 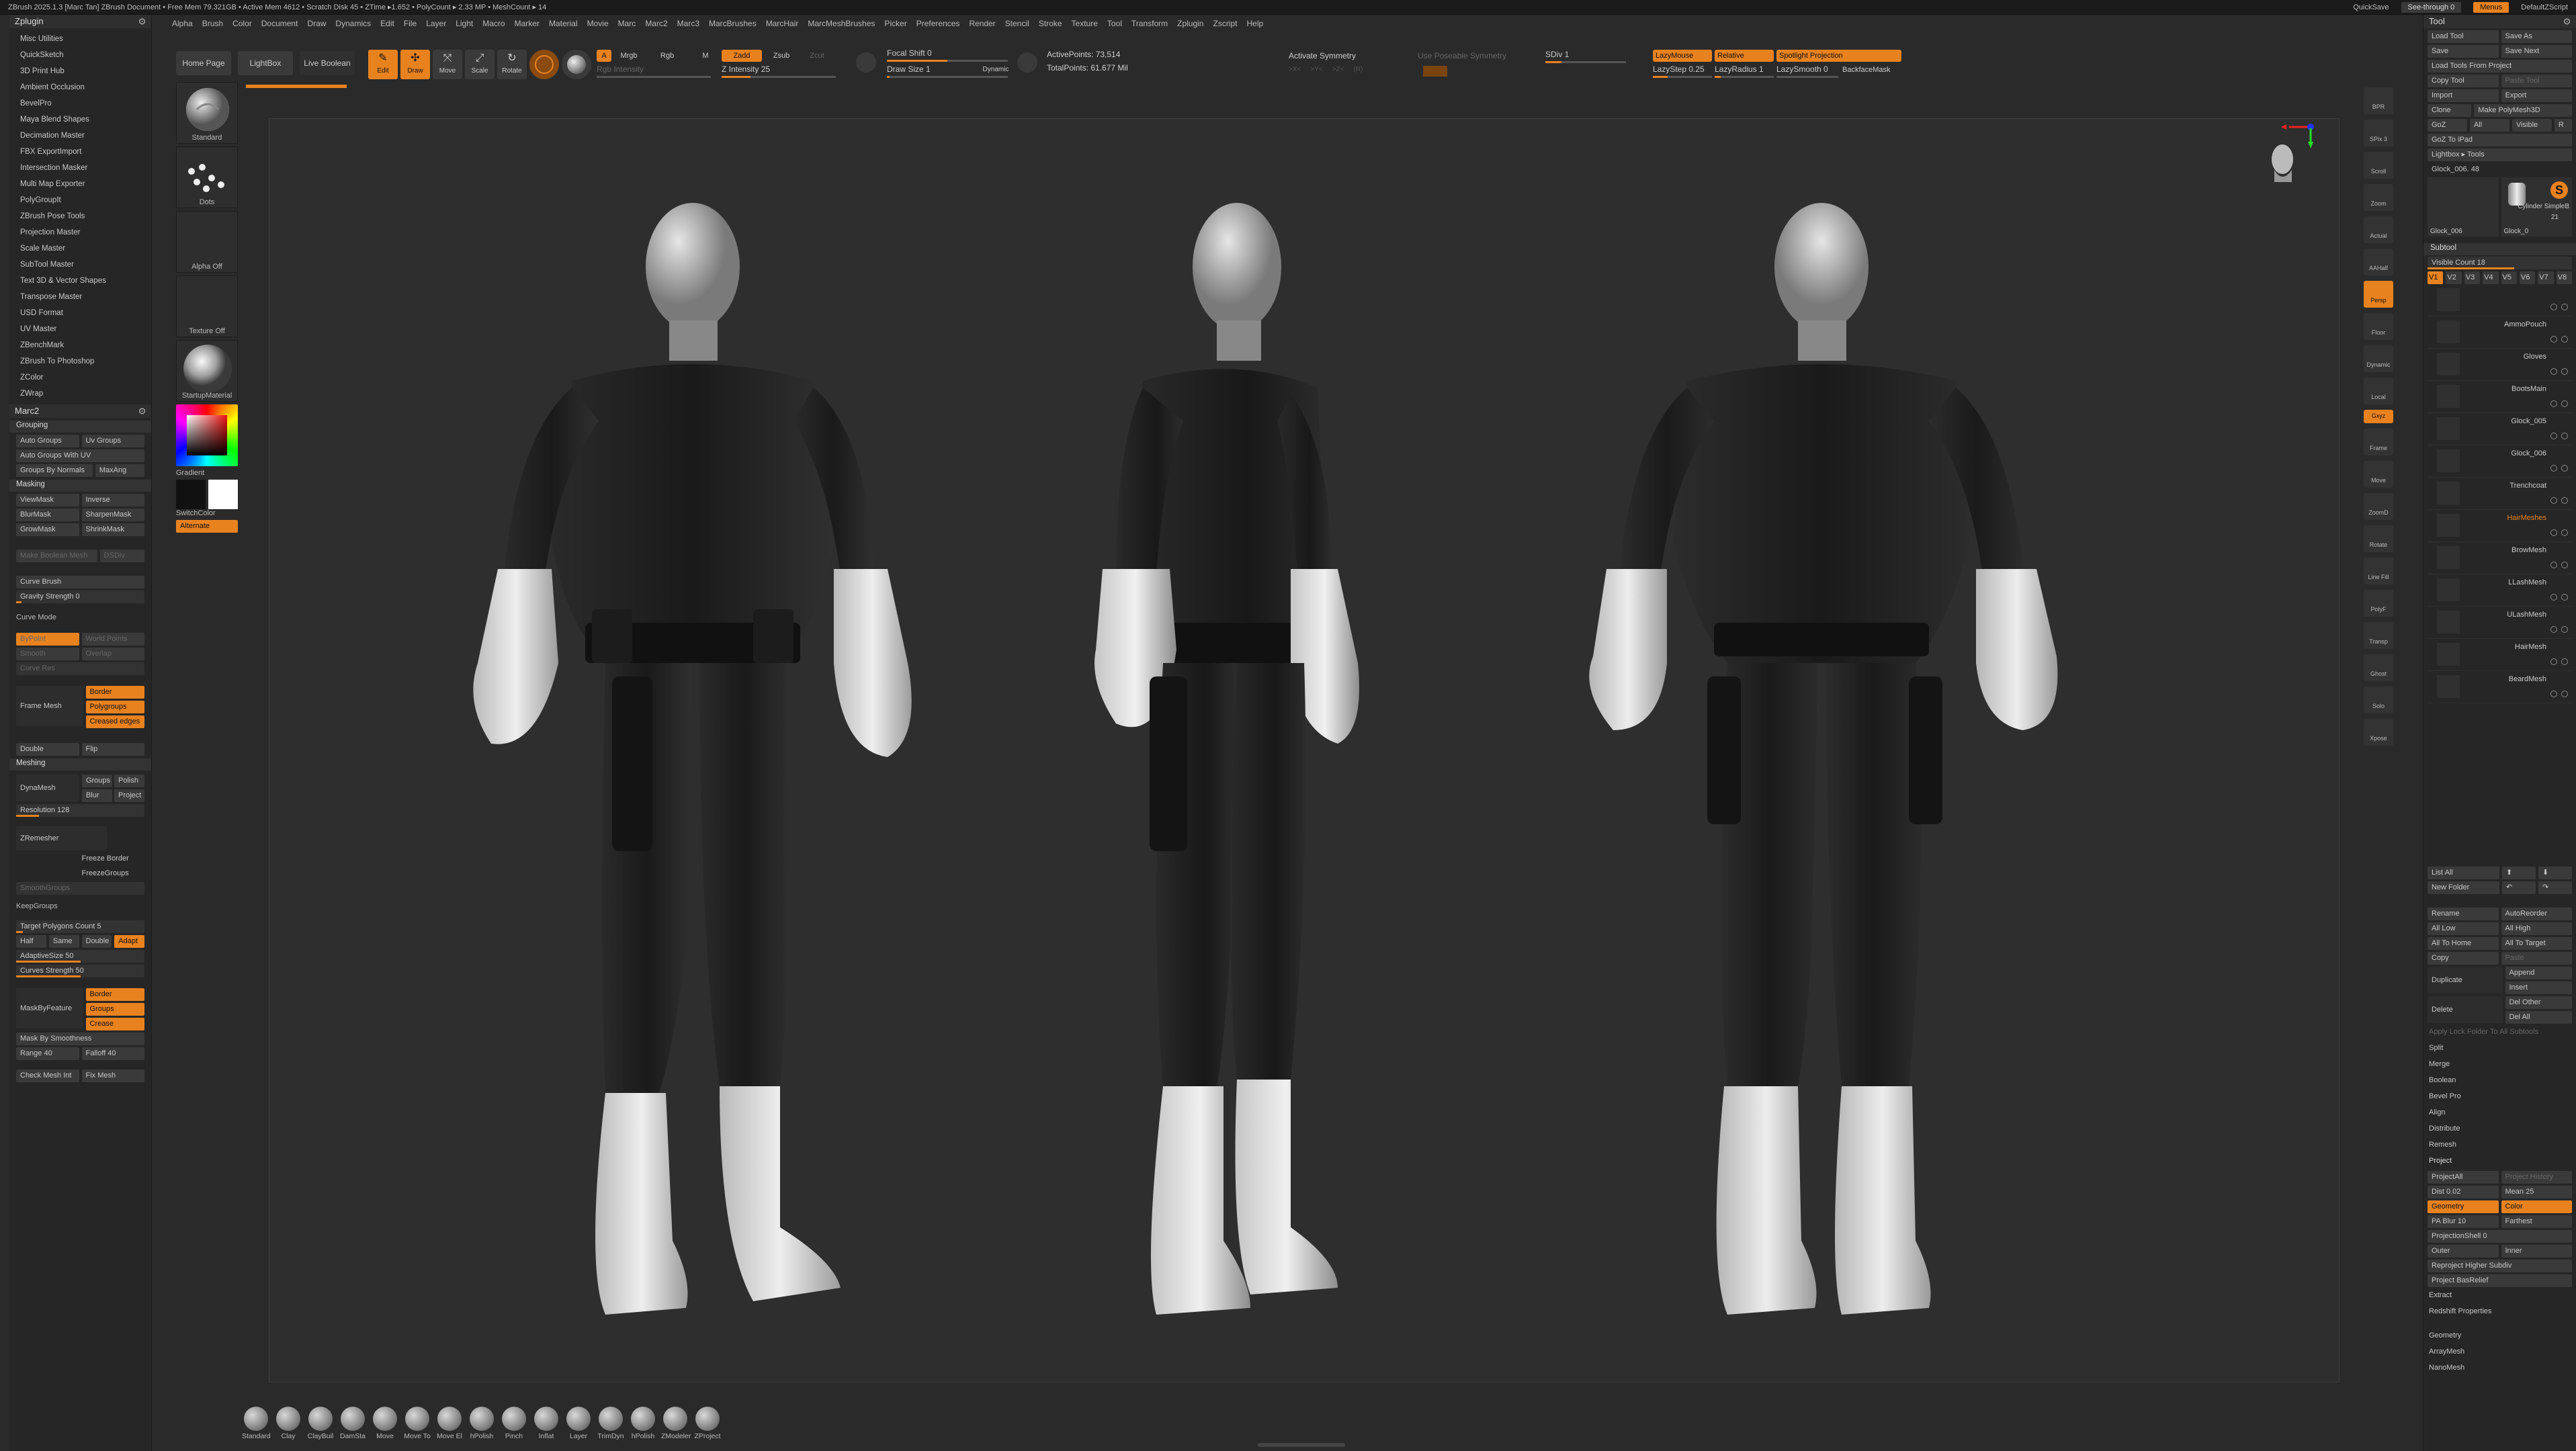 What do you see at coordinates (85, 297) in the screenshot?
I see `plugin-item: Transpose Master` at bounding box center [85, 297].